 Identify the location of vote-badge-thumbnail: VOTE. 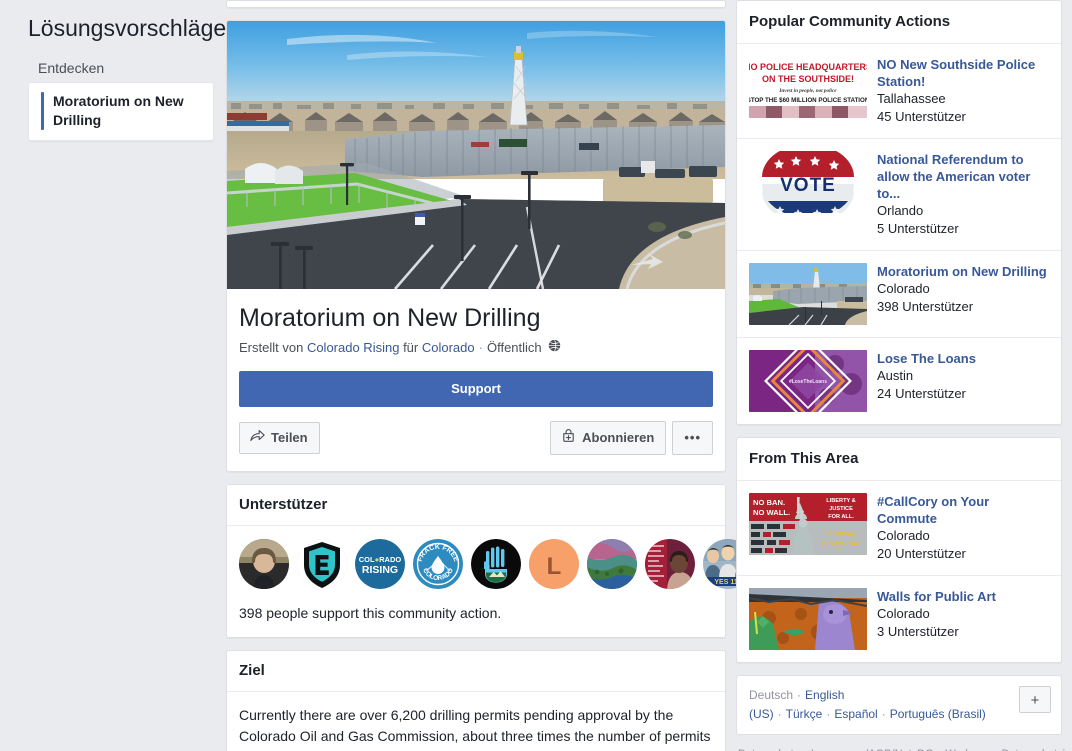
(808, 182).